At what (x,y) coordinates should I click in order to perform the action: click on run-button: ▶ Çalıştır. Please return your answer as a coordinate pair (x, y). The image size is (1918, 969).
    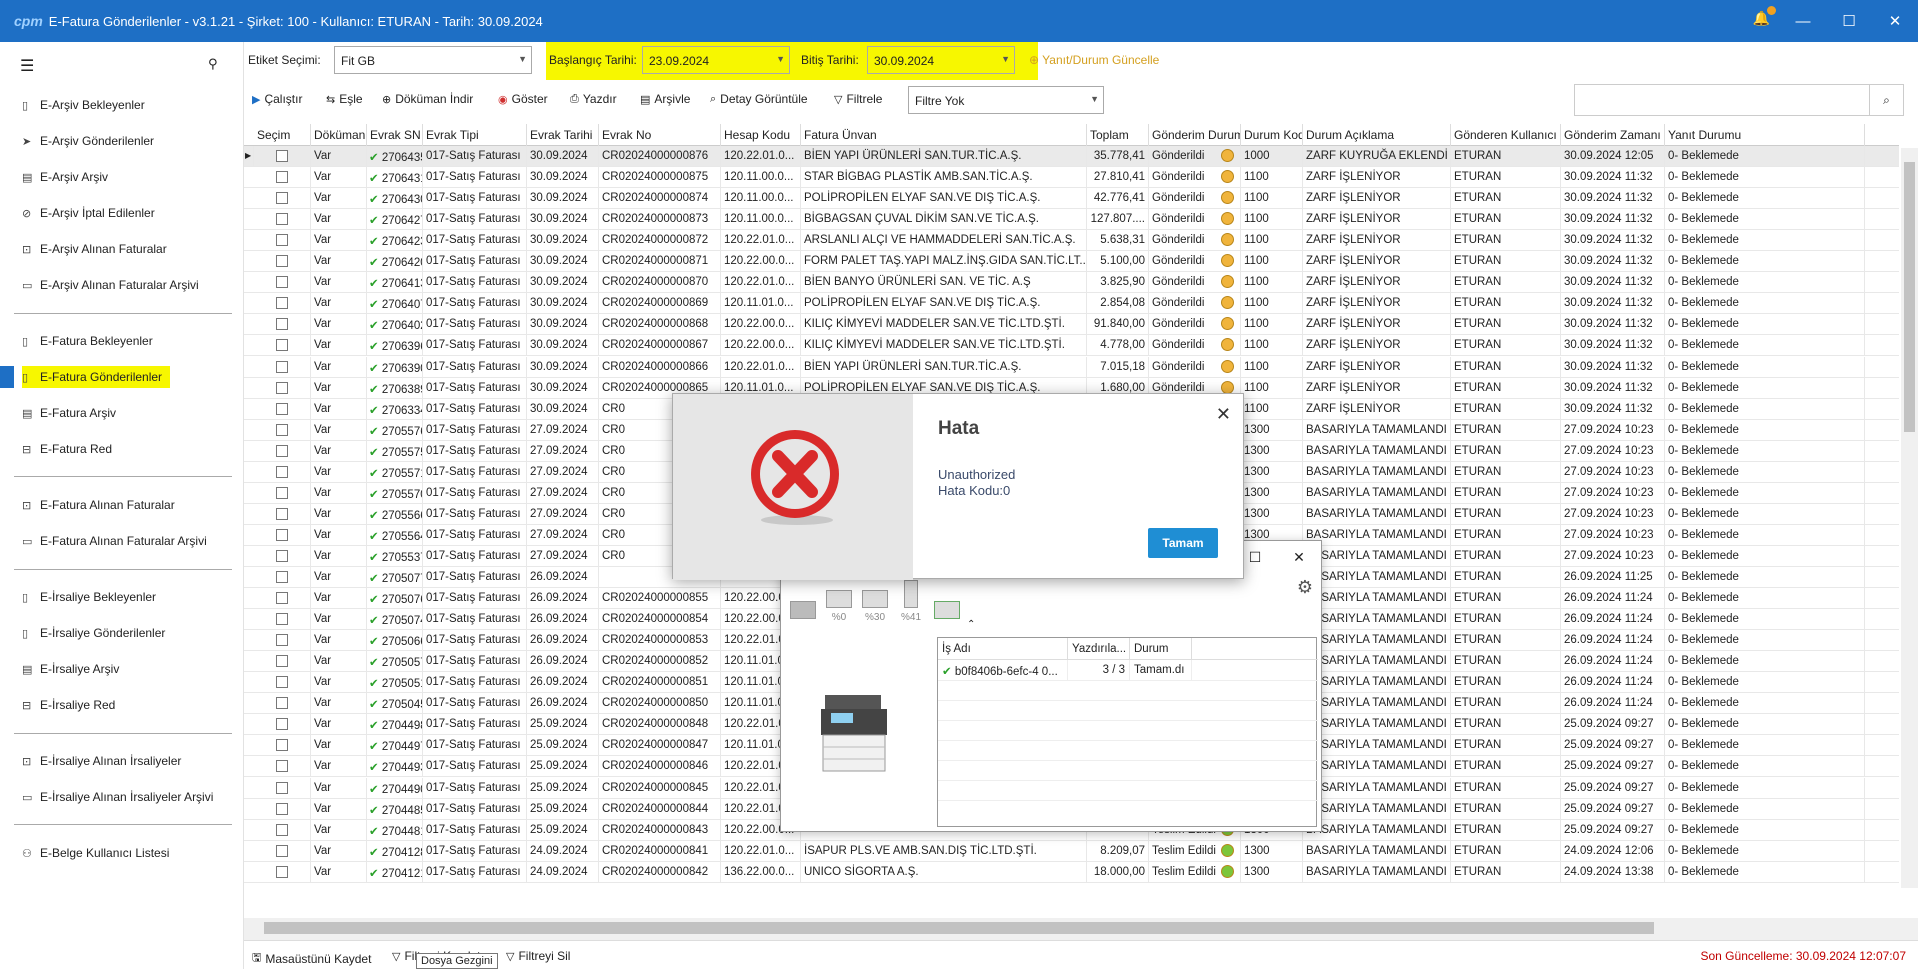
    Looking at the image, I should click on (277, 99).